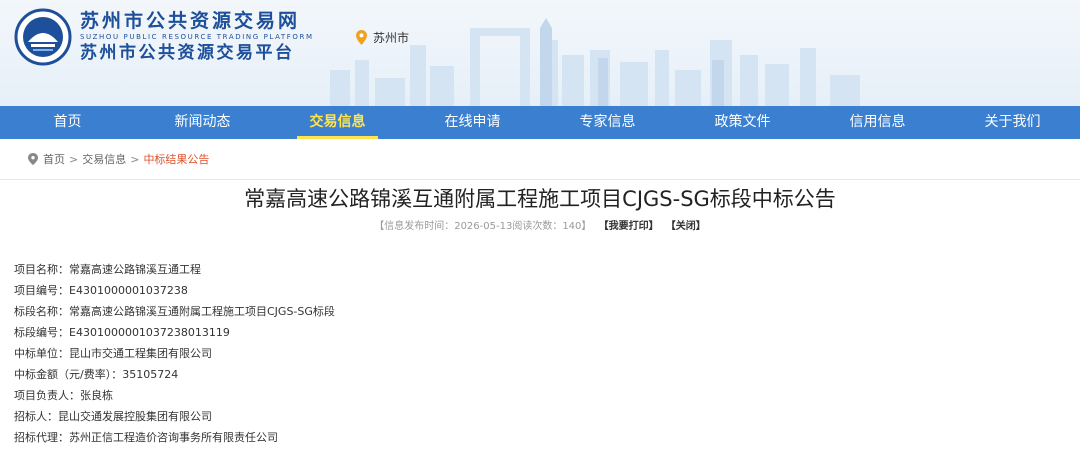 Image resolution: width=1080 pixels, height=449 pixels. I want to click on main-nav: 首页 新闻动态 交易信息 在线申请 专家信息 政策文件 信用信息 关于我们, so click(540, 122).